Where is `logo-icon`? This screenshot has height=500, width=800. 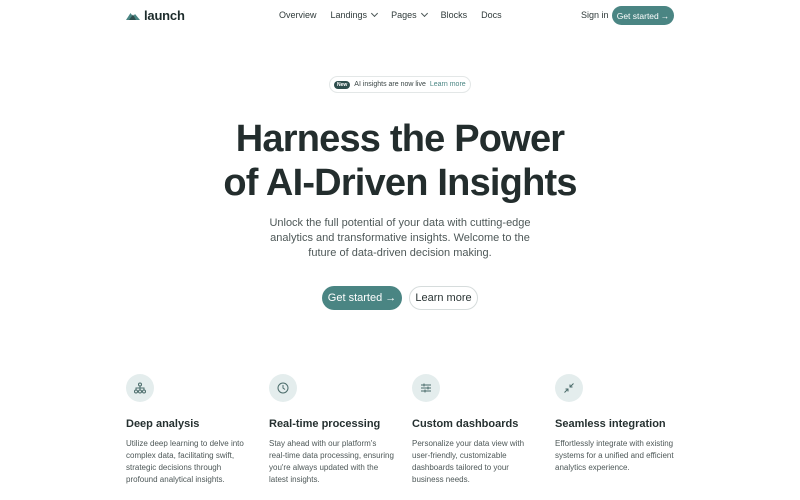
logo-icon is located at coordinates (133, 16).